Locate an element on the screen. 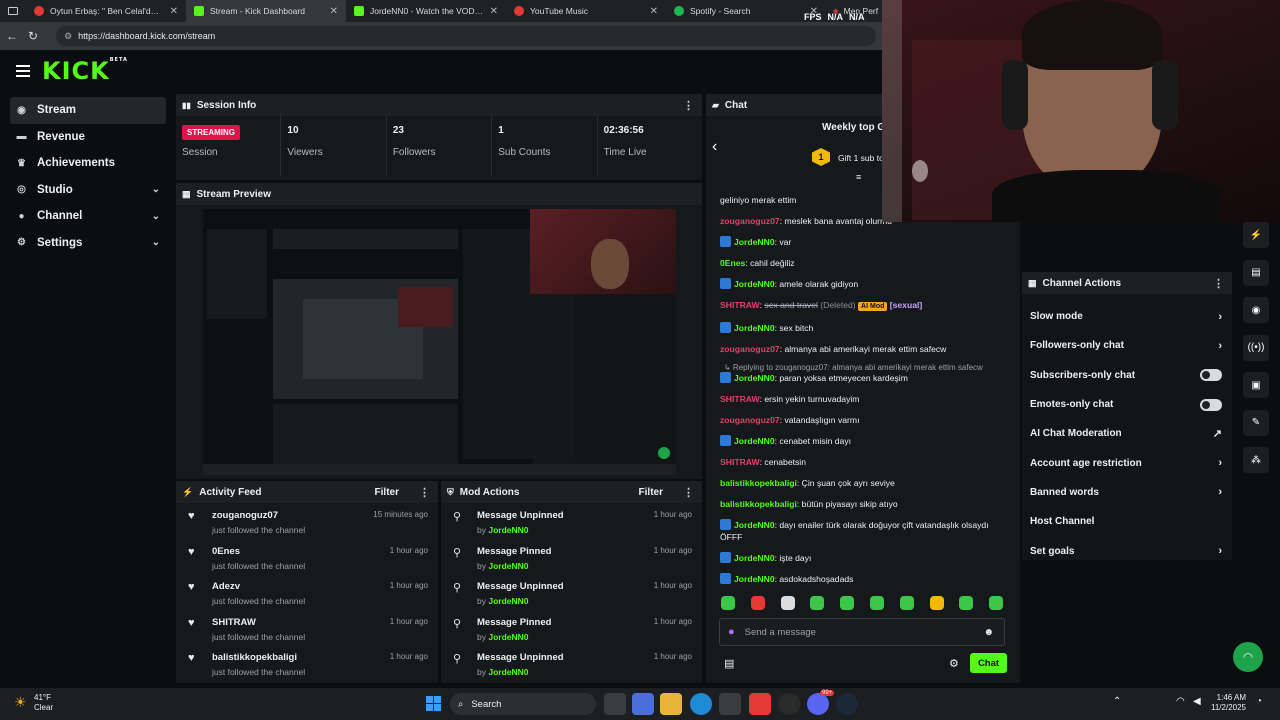  tab-kick-dashboard: Stream - Kick Dashboard ✕ is located at coordinates (266, 11).